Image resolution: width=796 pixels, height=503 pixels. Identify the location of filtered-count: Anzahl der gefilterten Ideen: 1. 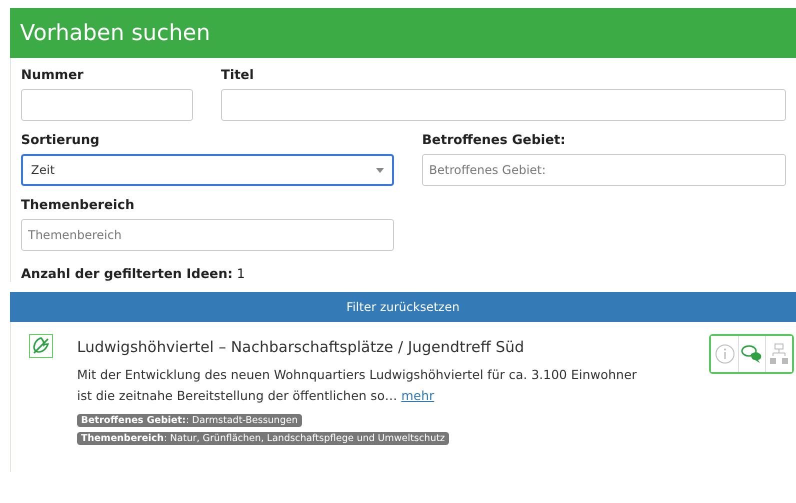
(133, 274).